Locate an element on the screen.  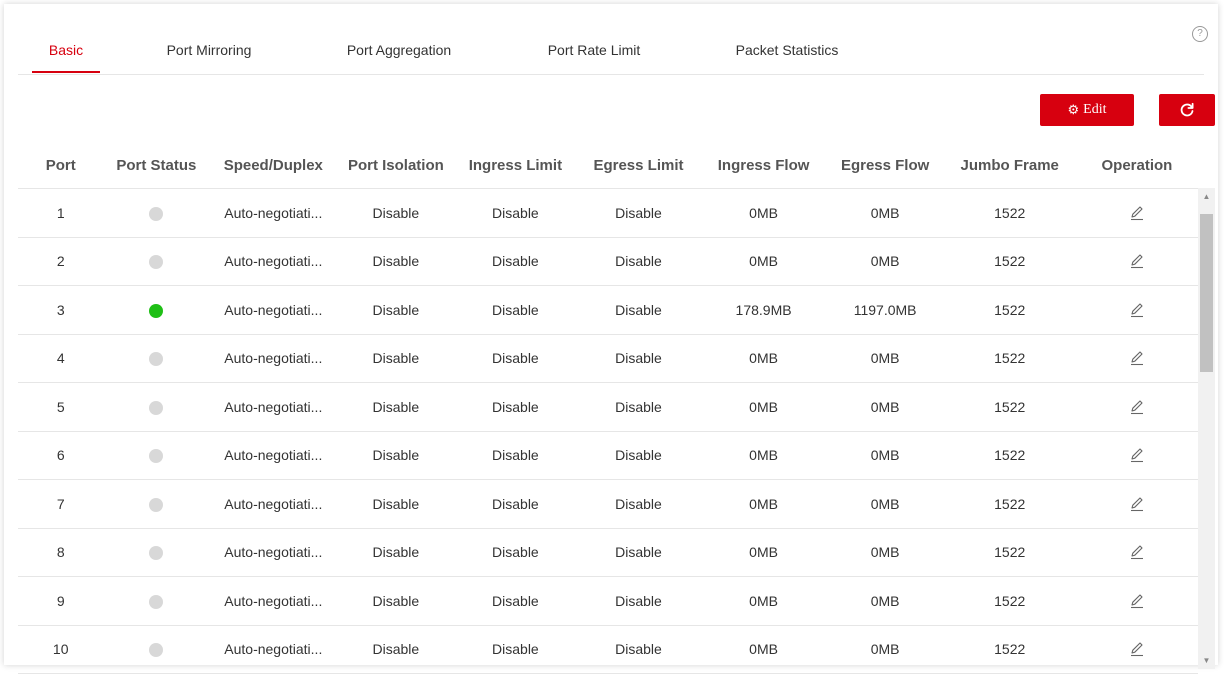
edit-button: ⚙ Edit is located at coordinates (1087, 110).